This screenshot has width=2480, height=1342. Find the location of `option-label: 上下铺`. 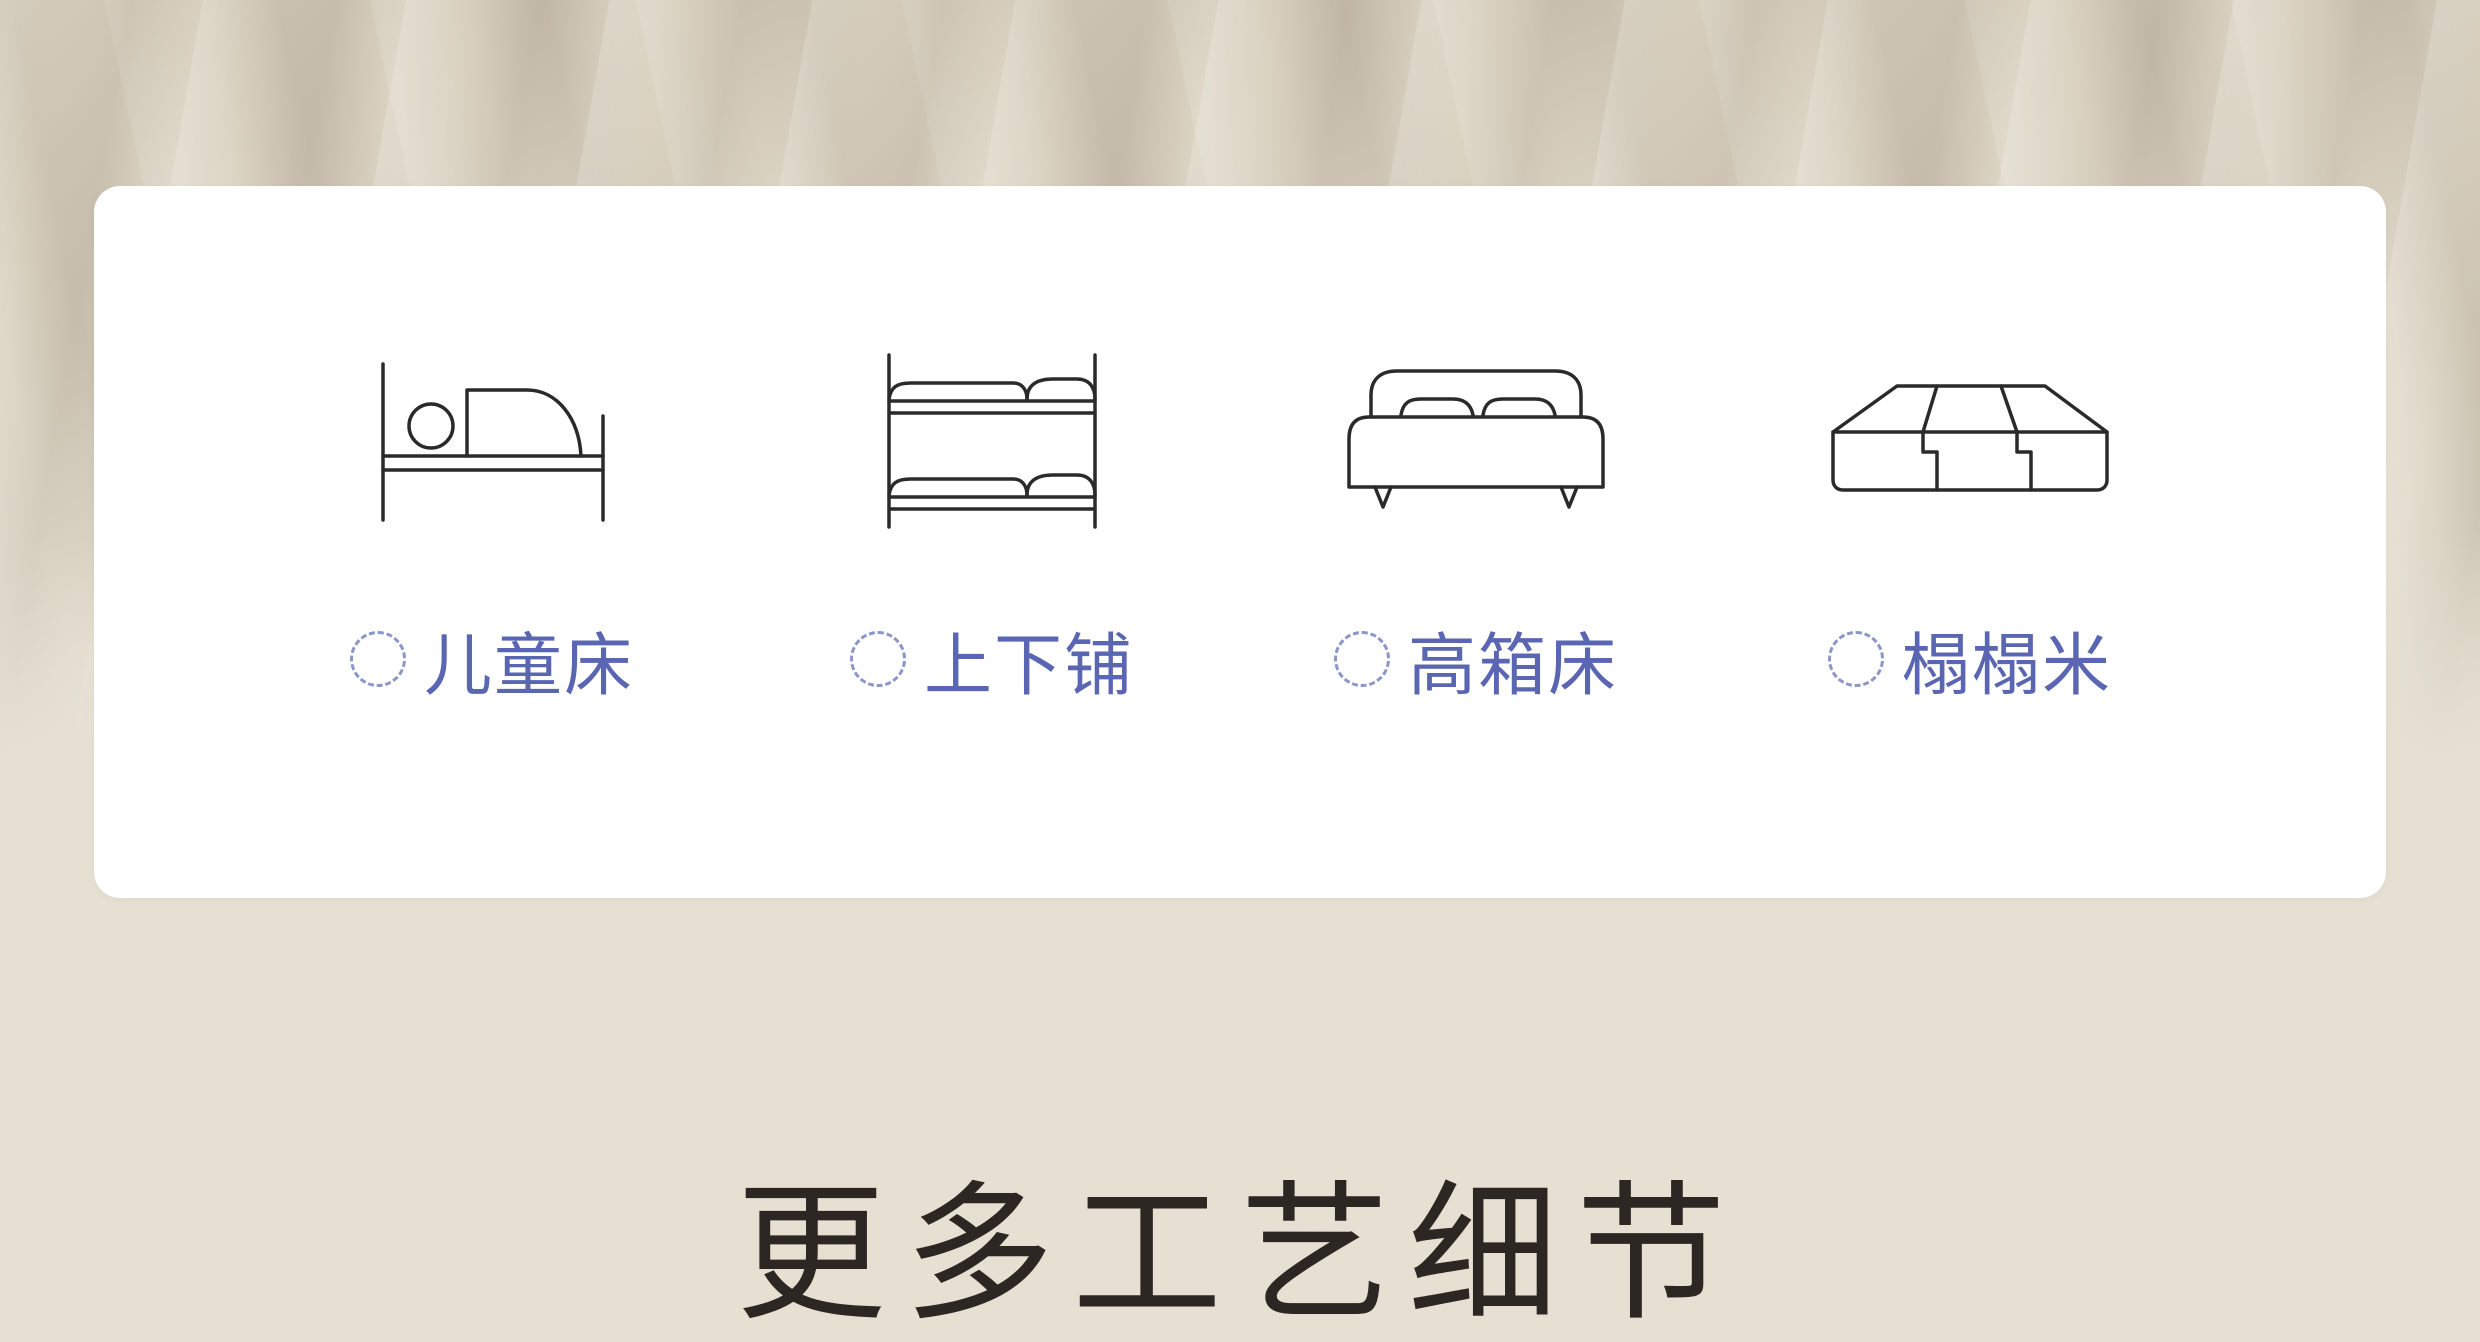

option-label: 上下铺 is located at coordinates (1028, 666).